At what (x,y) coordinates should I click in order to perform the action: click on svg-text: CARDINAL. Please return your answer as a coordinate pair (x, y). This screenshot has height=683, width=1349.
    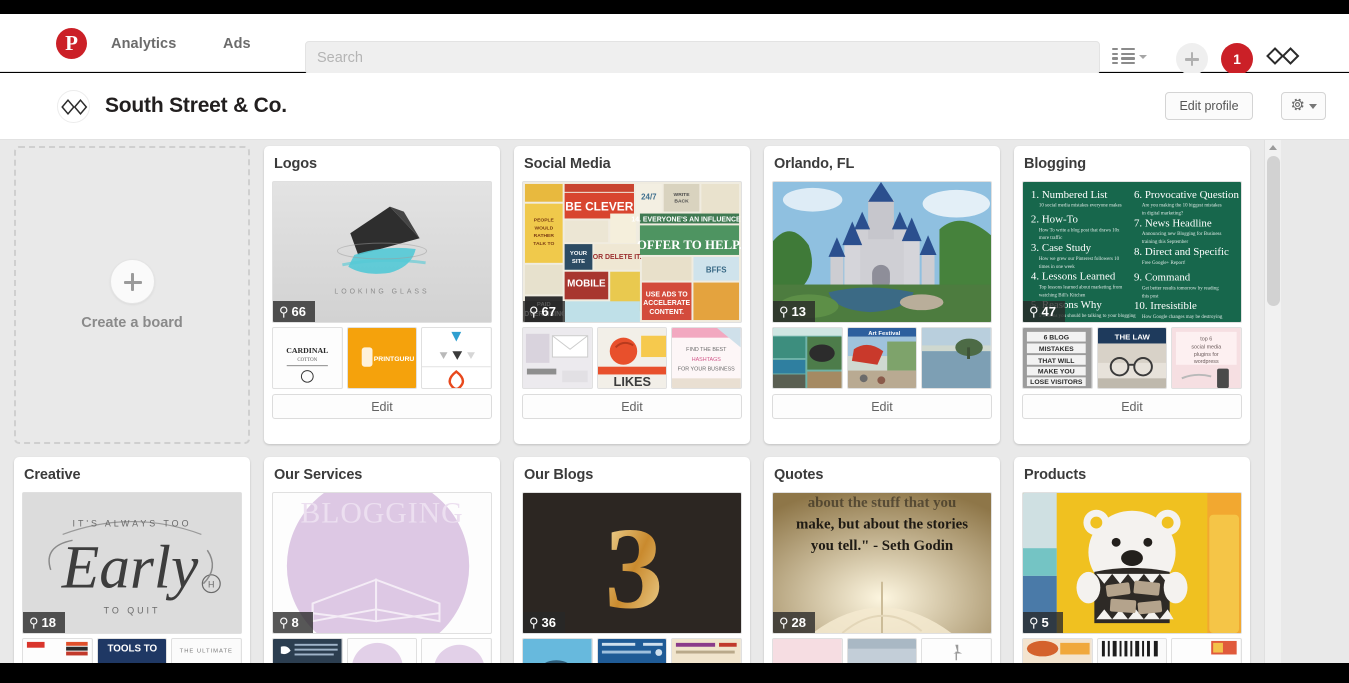
    Looking at the image, I should click on (307, 350).